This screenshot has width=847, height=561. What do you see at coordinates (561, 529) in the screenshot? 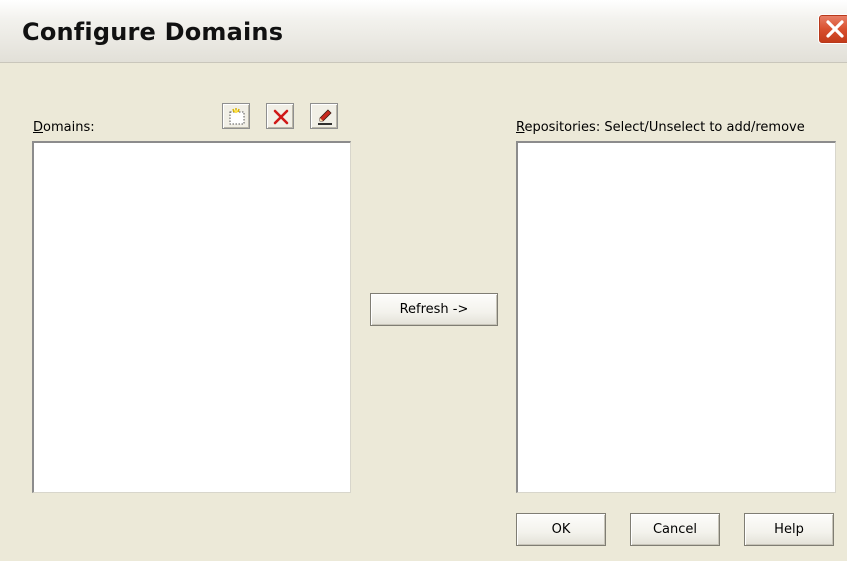
I see `ok-button: OK` at bounding box center [561, 529].